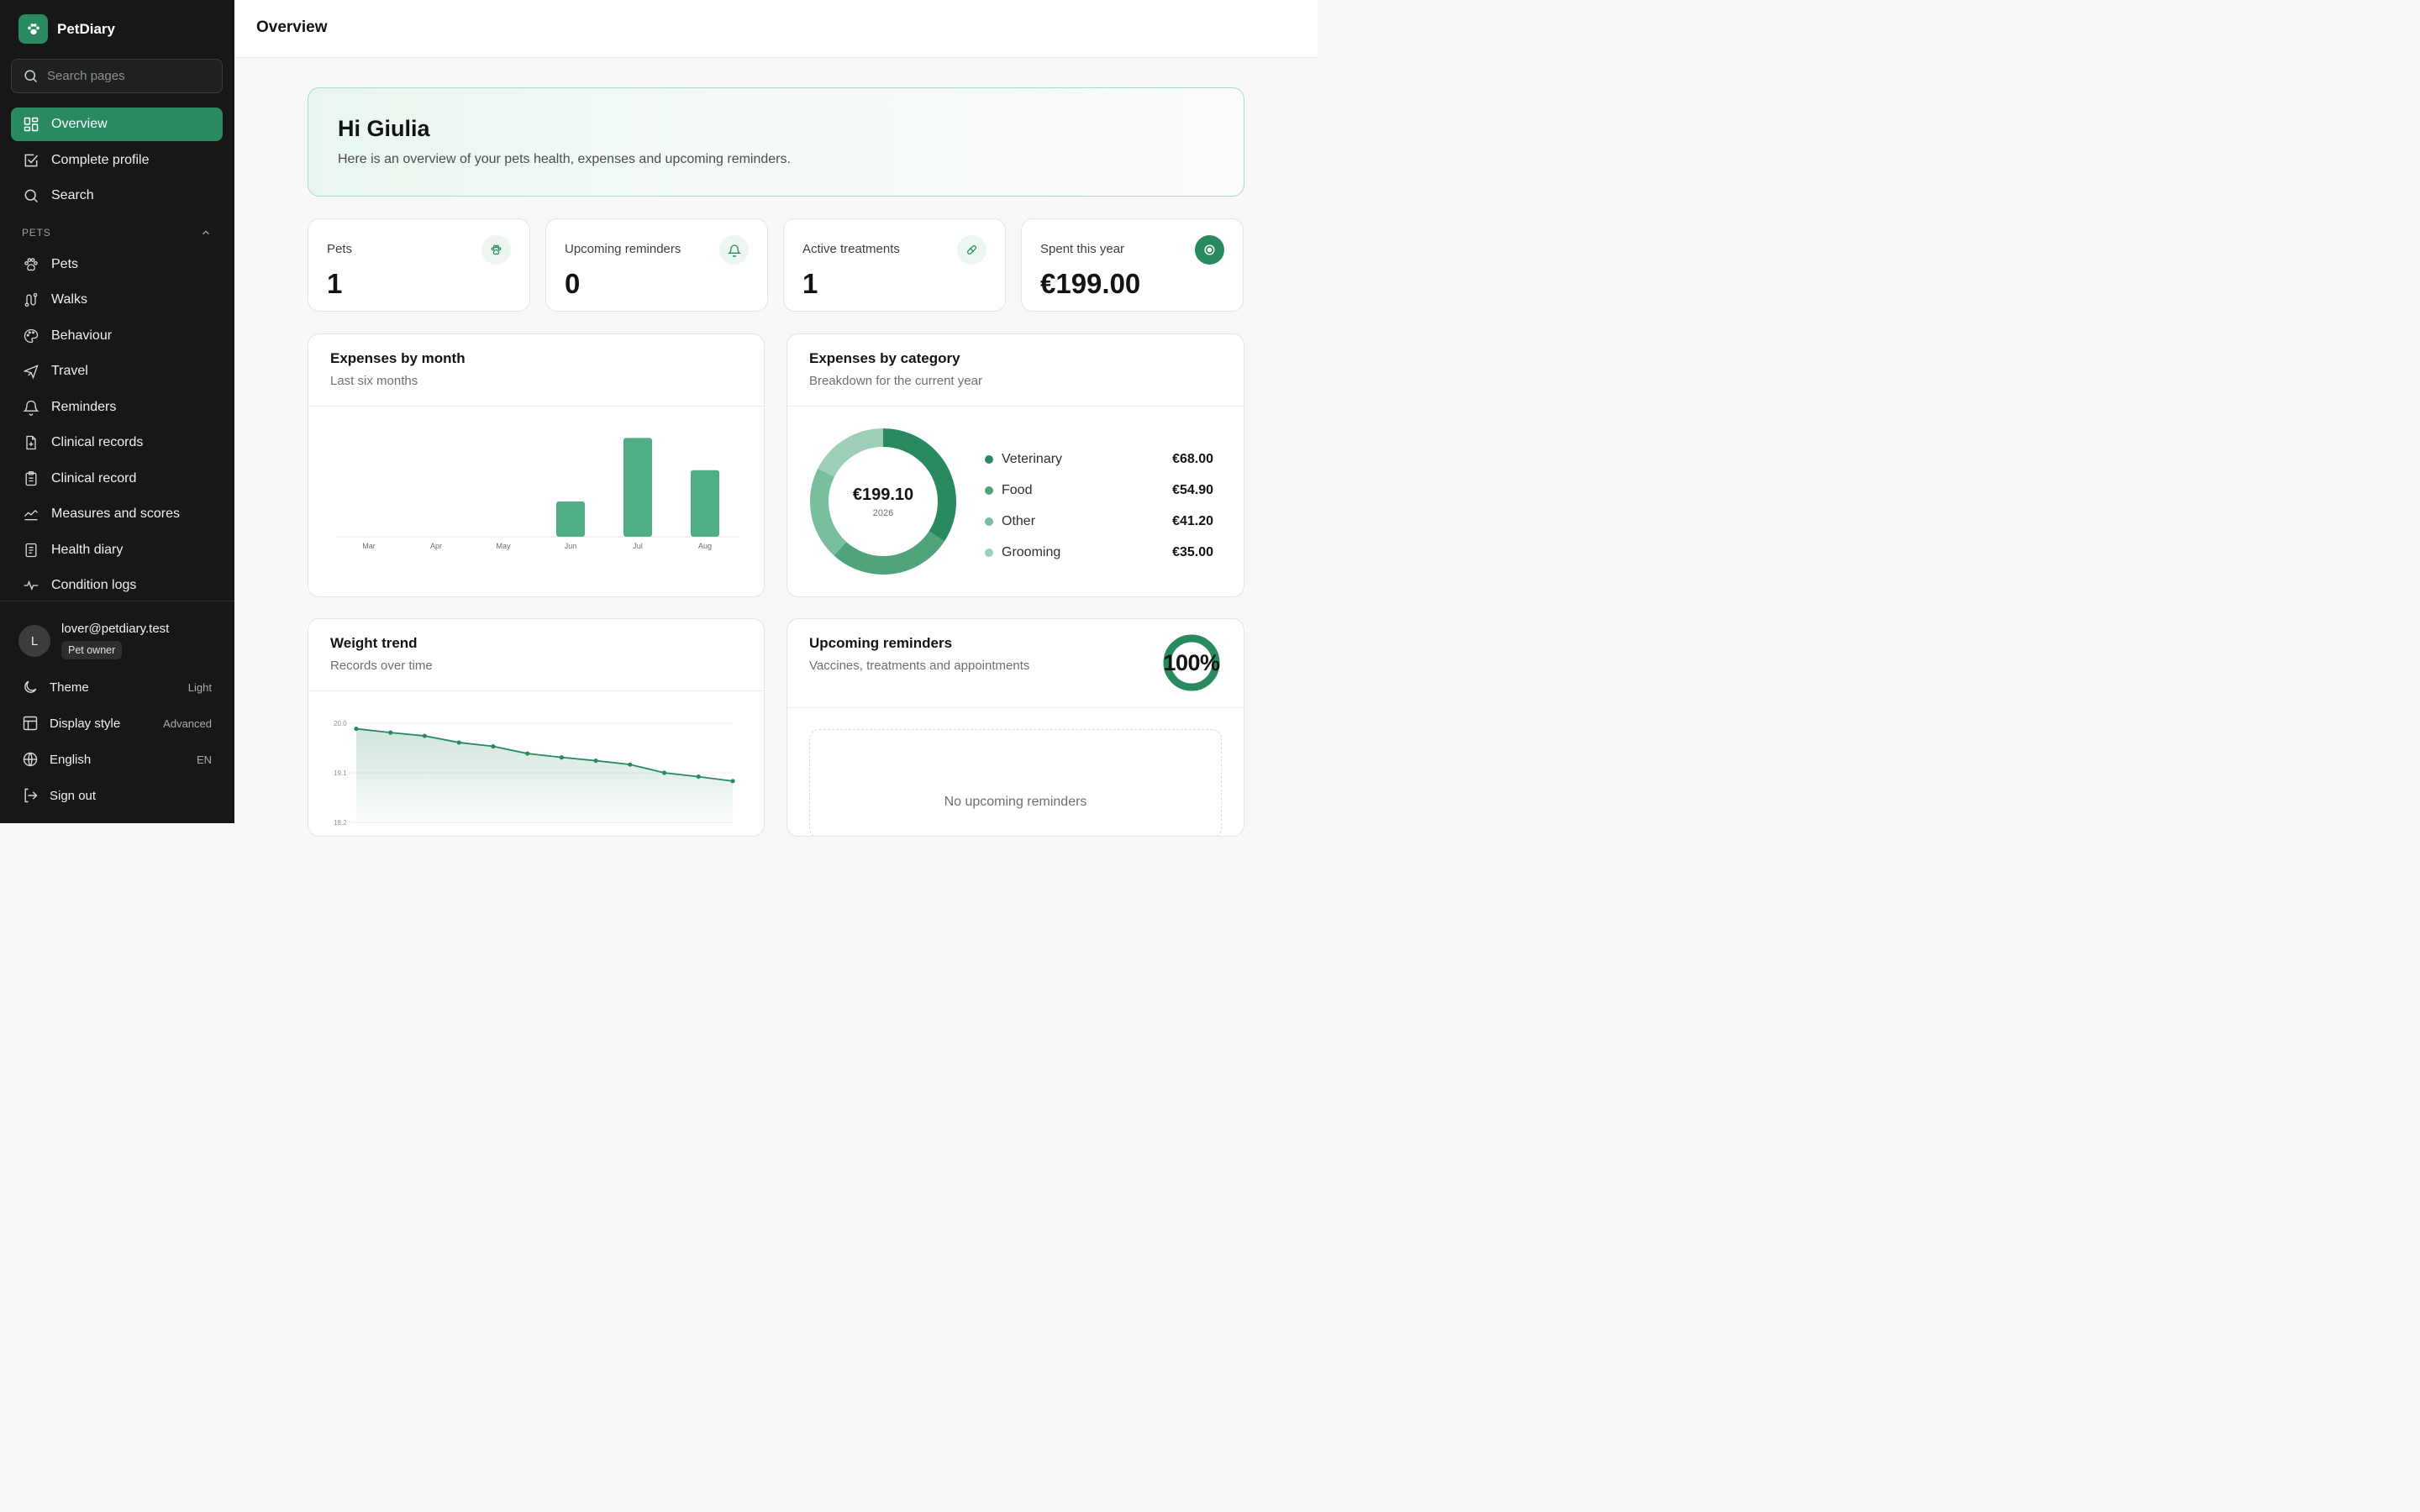 The width and height of the screenshot is (2420, 1512). What do you see at coordinates (1031, 551) in the screenshot?
I see `legend-label: Grooming` at bounding box center [1031, 551].